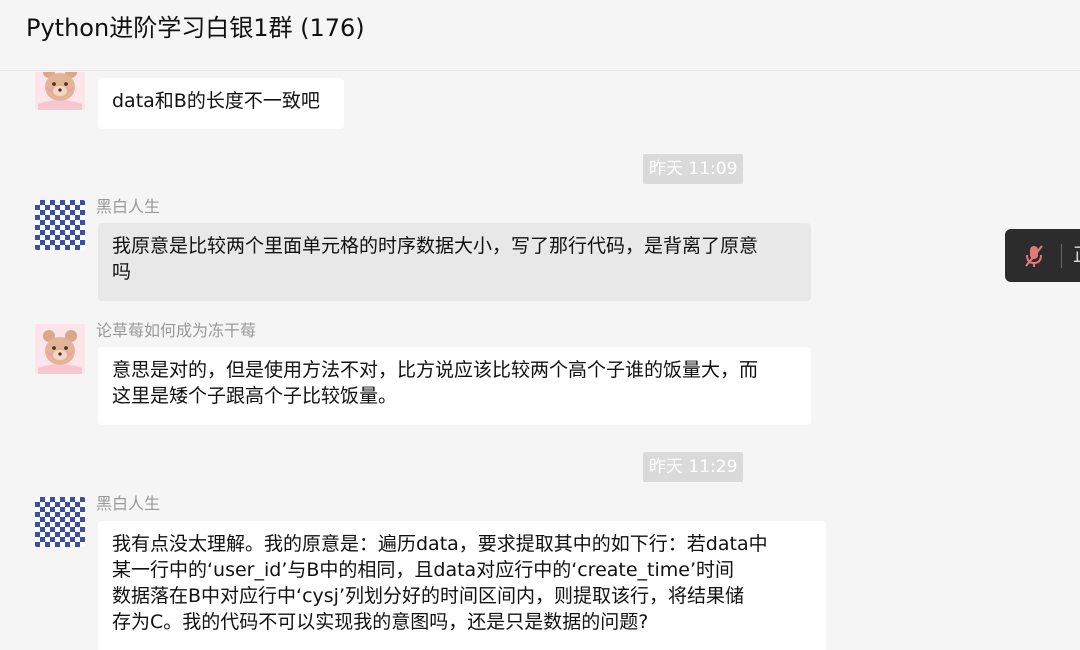 The width and height of the screenshot is (1080, 650). What do you see at coordinates (428, 596) in the screenshot?
I see `message-line: 数据落在B中对应行中‘cysj’列划分好的时间区间内，则提取该行，将结果储` at bounding box center [428, 596].